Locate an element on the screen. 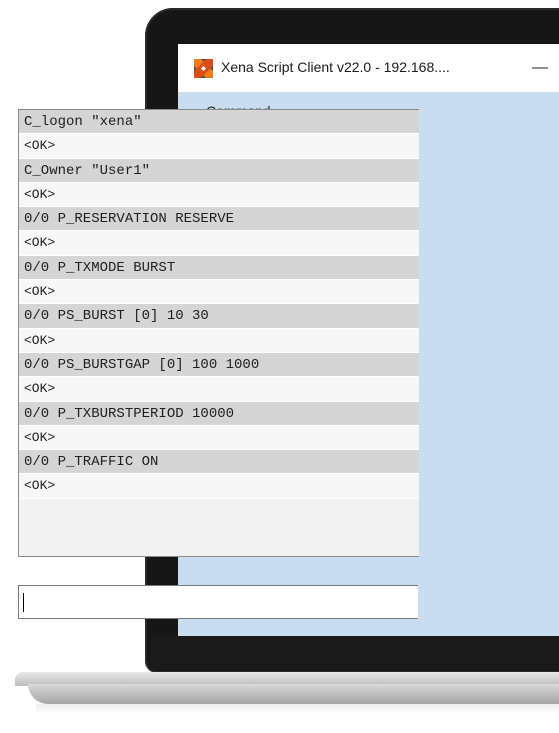 This screenshot has width=559, height=733. minimize-button: — is located at coordinates (540, 68).